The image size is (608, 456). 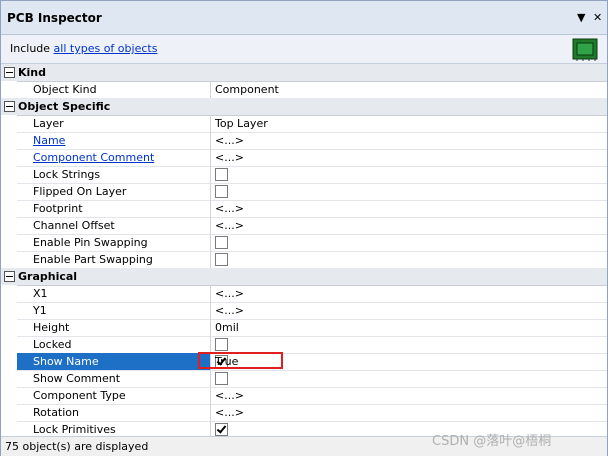 What do you see at coordinates (304, 107) in the screenshot?
I see `category-object-specific: Object Specific` at bounding box center [304, 107].